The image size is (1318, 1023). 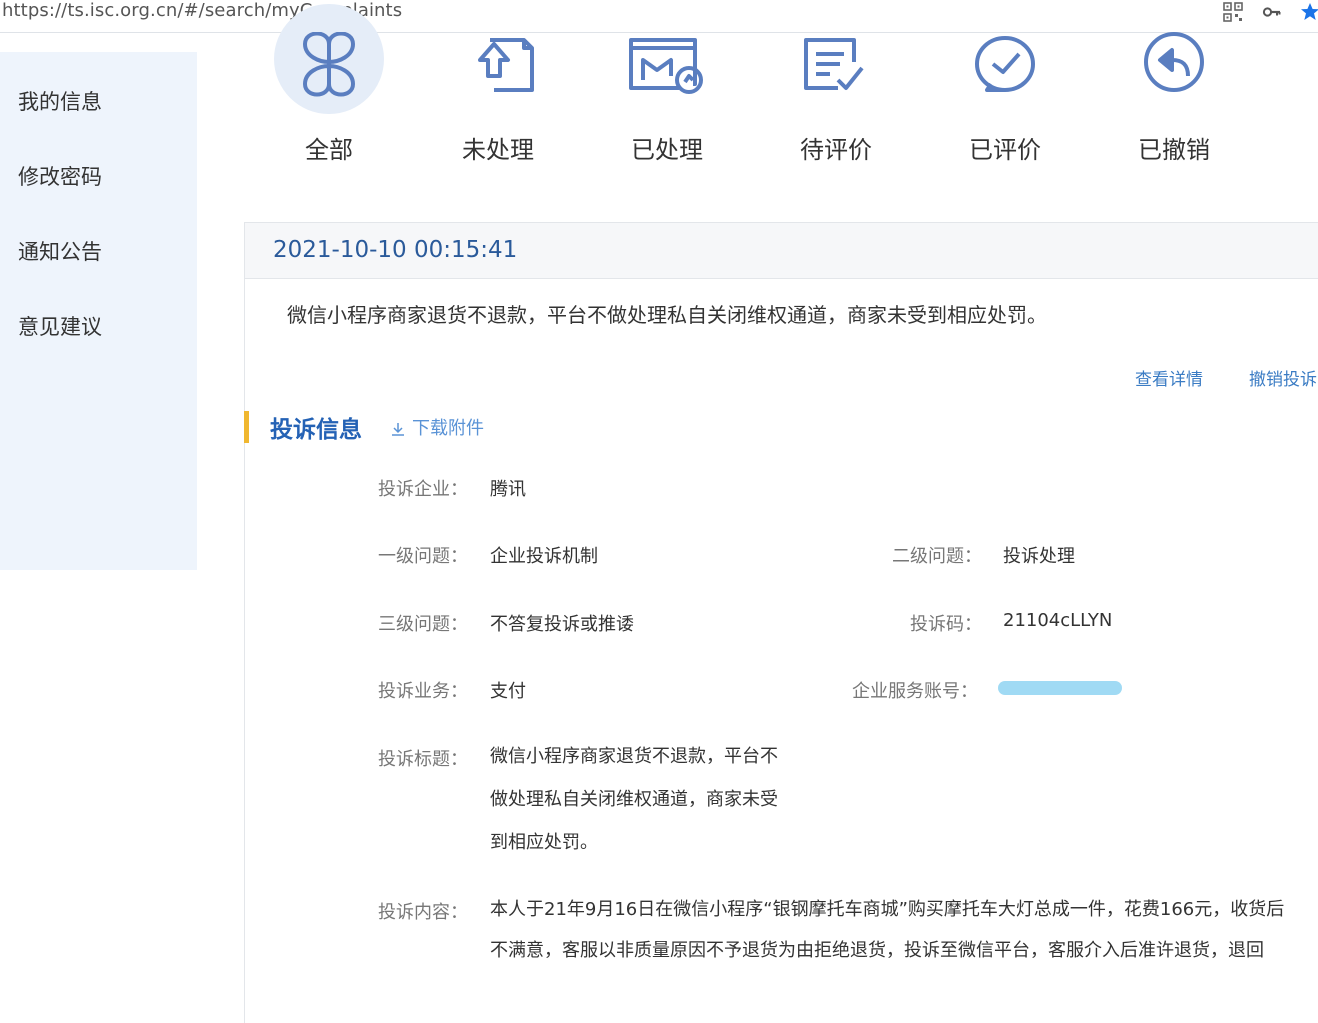 What do you see at coordinates (1283, 377) in the screenshot?
I see `withdraw-complaint-link: 撤销投诉` at bounding box center [1283, 377].